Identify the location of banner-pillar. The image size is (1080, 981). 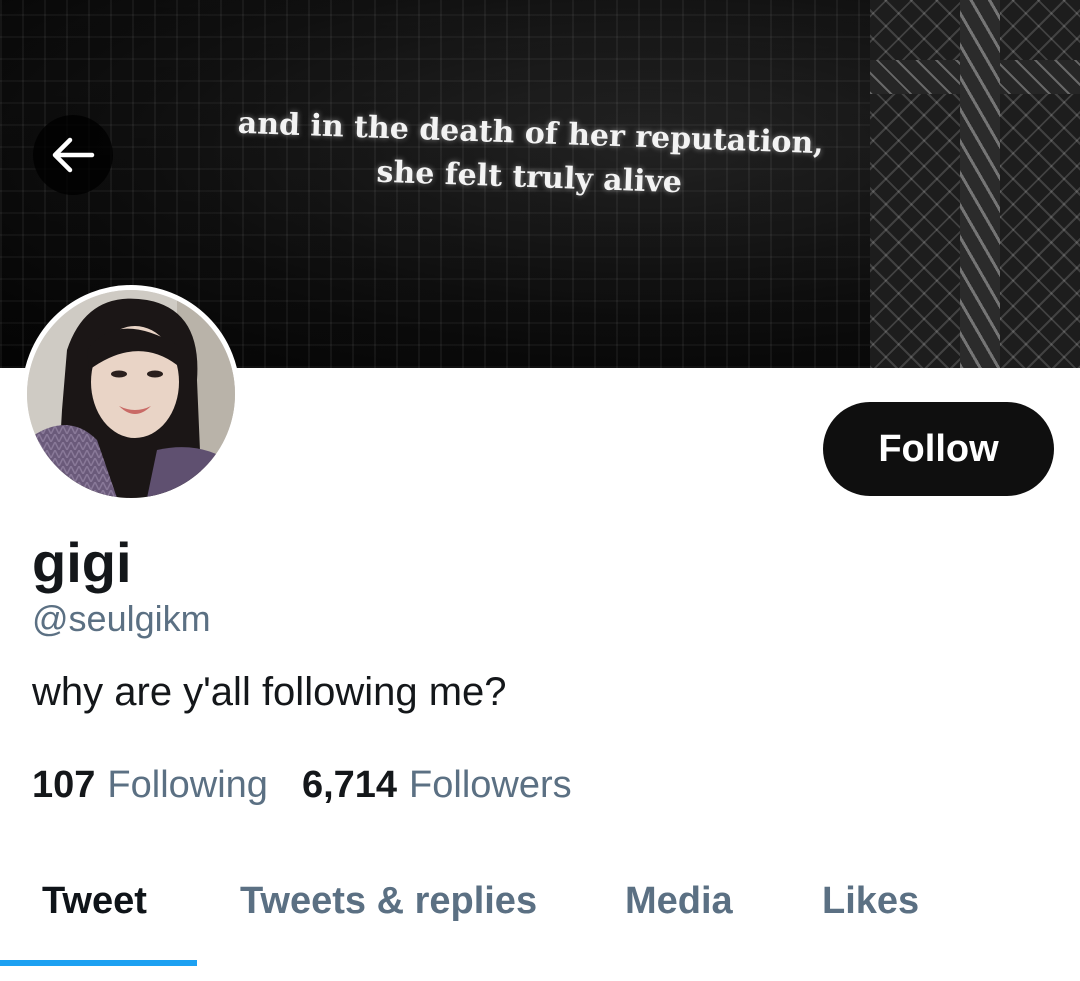
(980, 184).